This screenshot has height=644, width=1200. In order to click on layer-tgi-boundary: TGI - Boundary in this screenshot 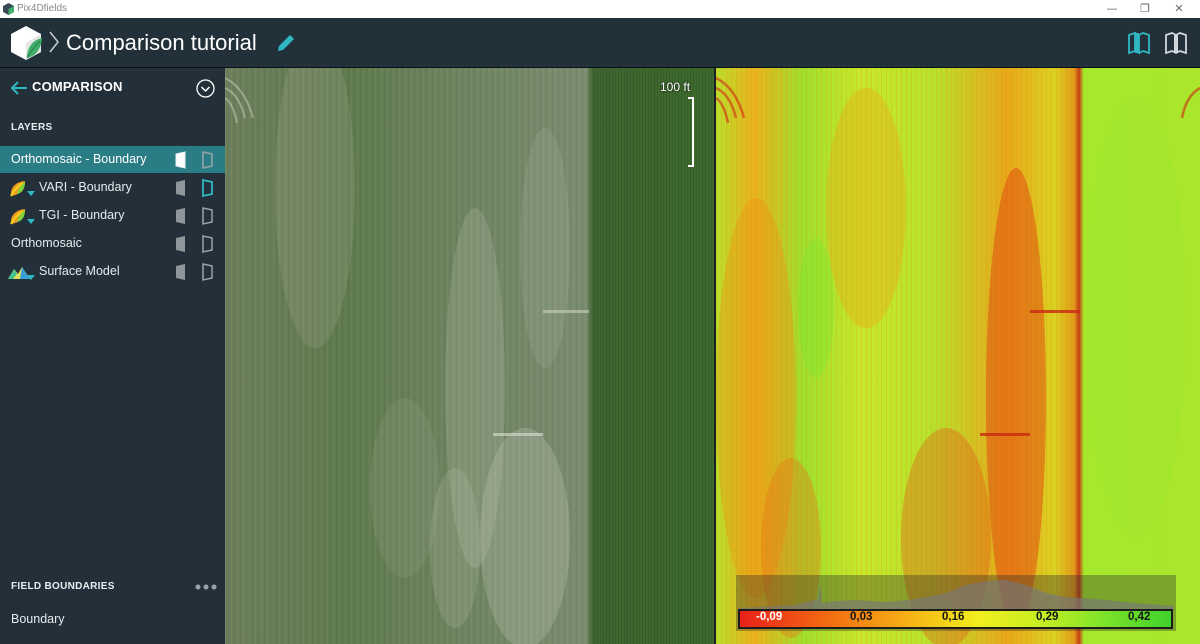, I will do `click(112, 215)`.